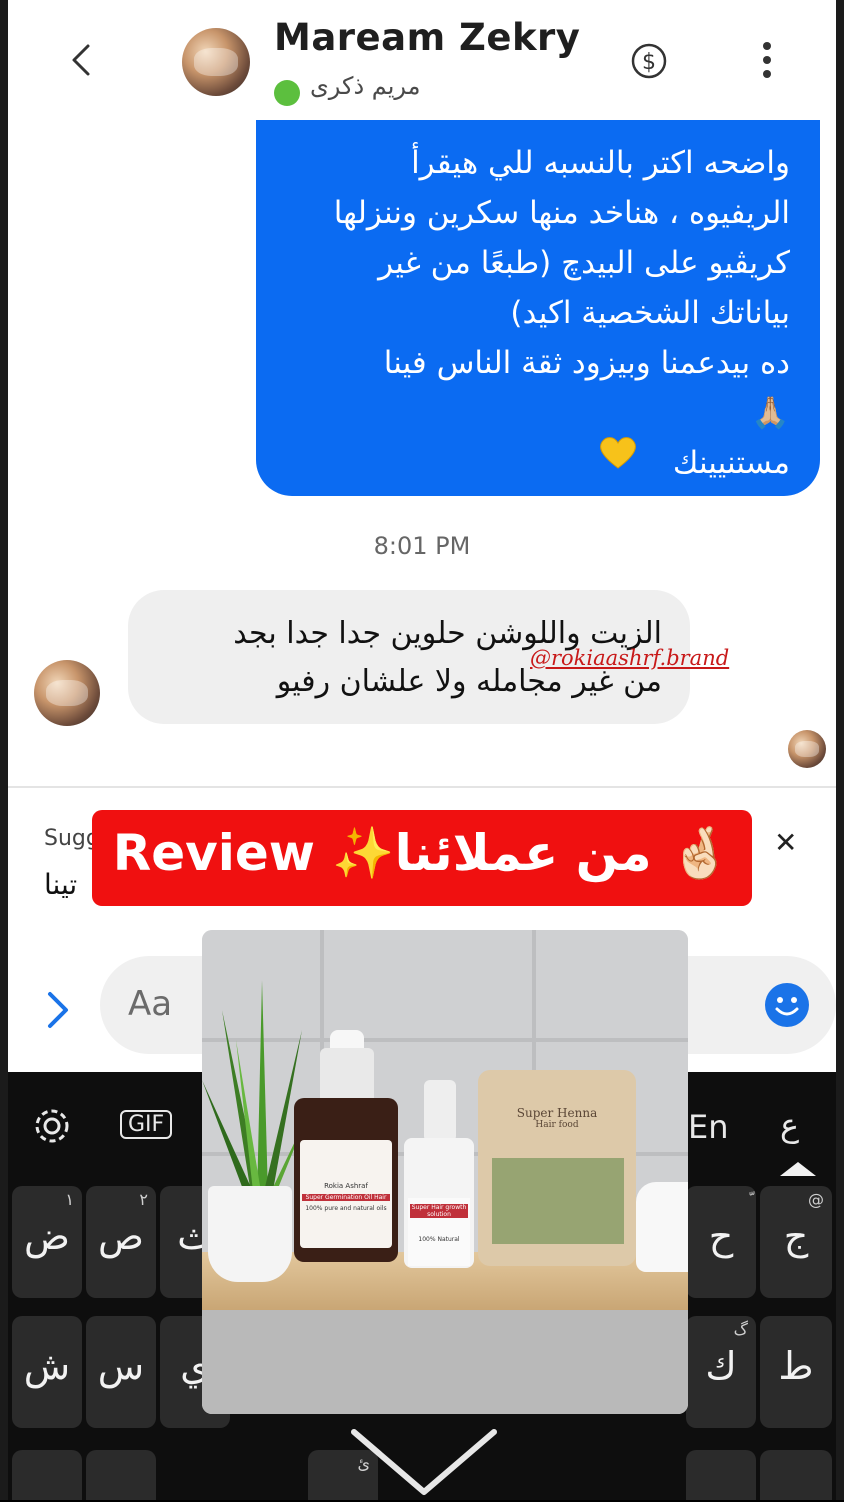 This screenshot has width=844, height=1502. What do you see at coordinates (365, 86) in the screenshot?
I see `contact-subname: مريم ذكرى` at bounding box center [365, 86].